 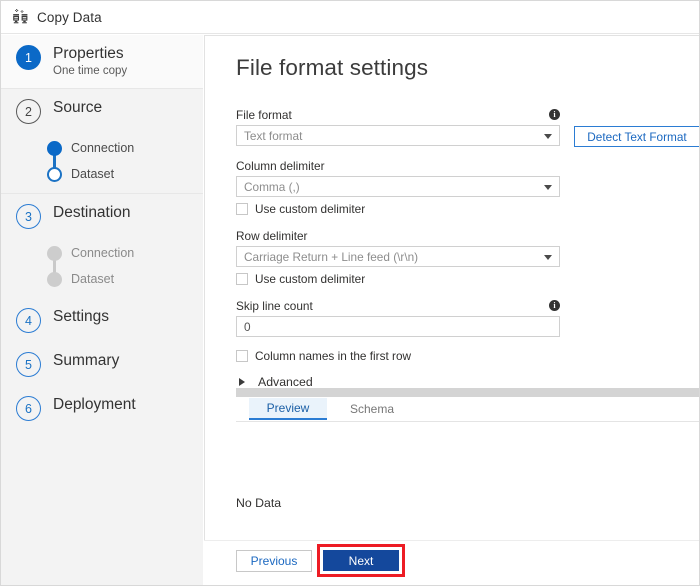 I want to click on source-substeps: Connection Dataset, so click(x=102, y=163).